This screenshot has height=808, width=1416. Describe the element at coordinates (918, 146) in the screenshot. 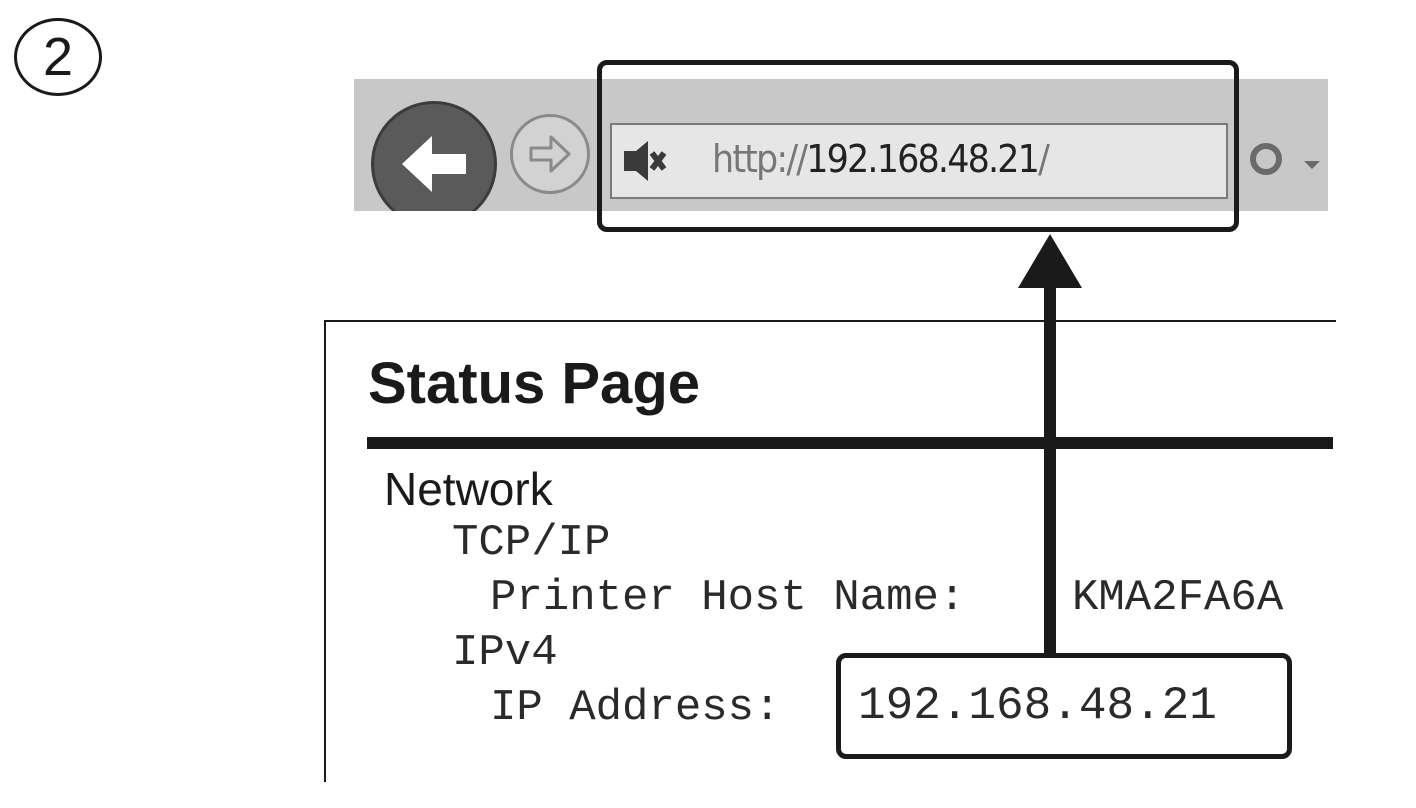

I see `url-highlight-frame` at that location.